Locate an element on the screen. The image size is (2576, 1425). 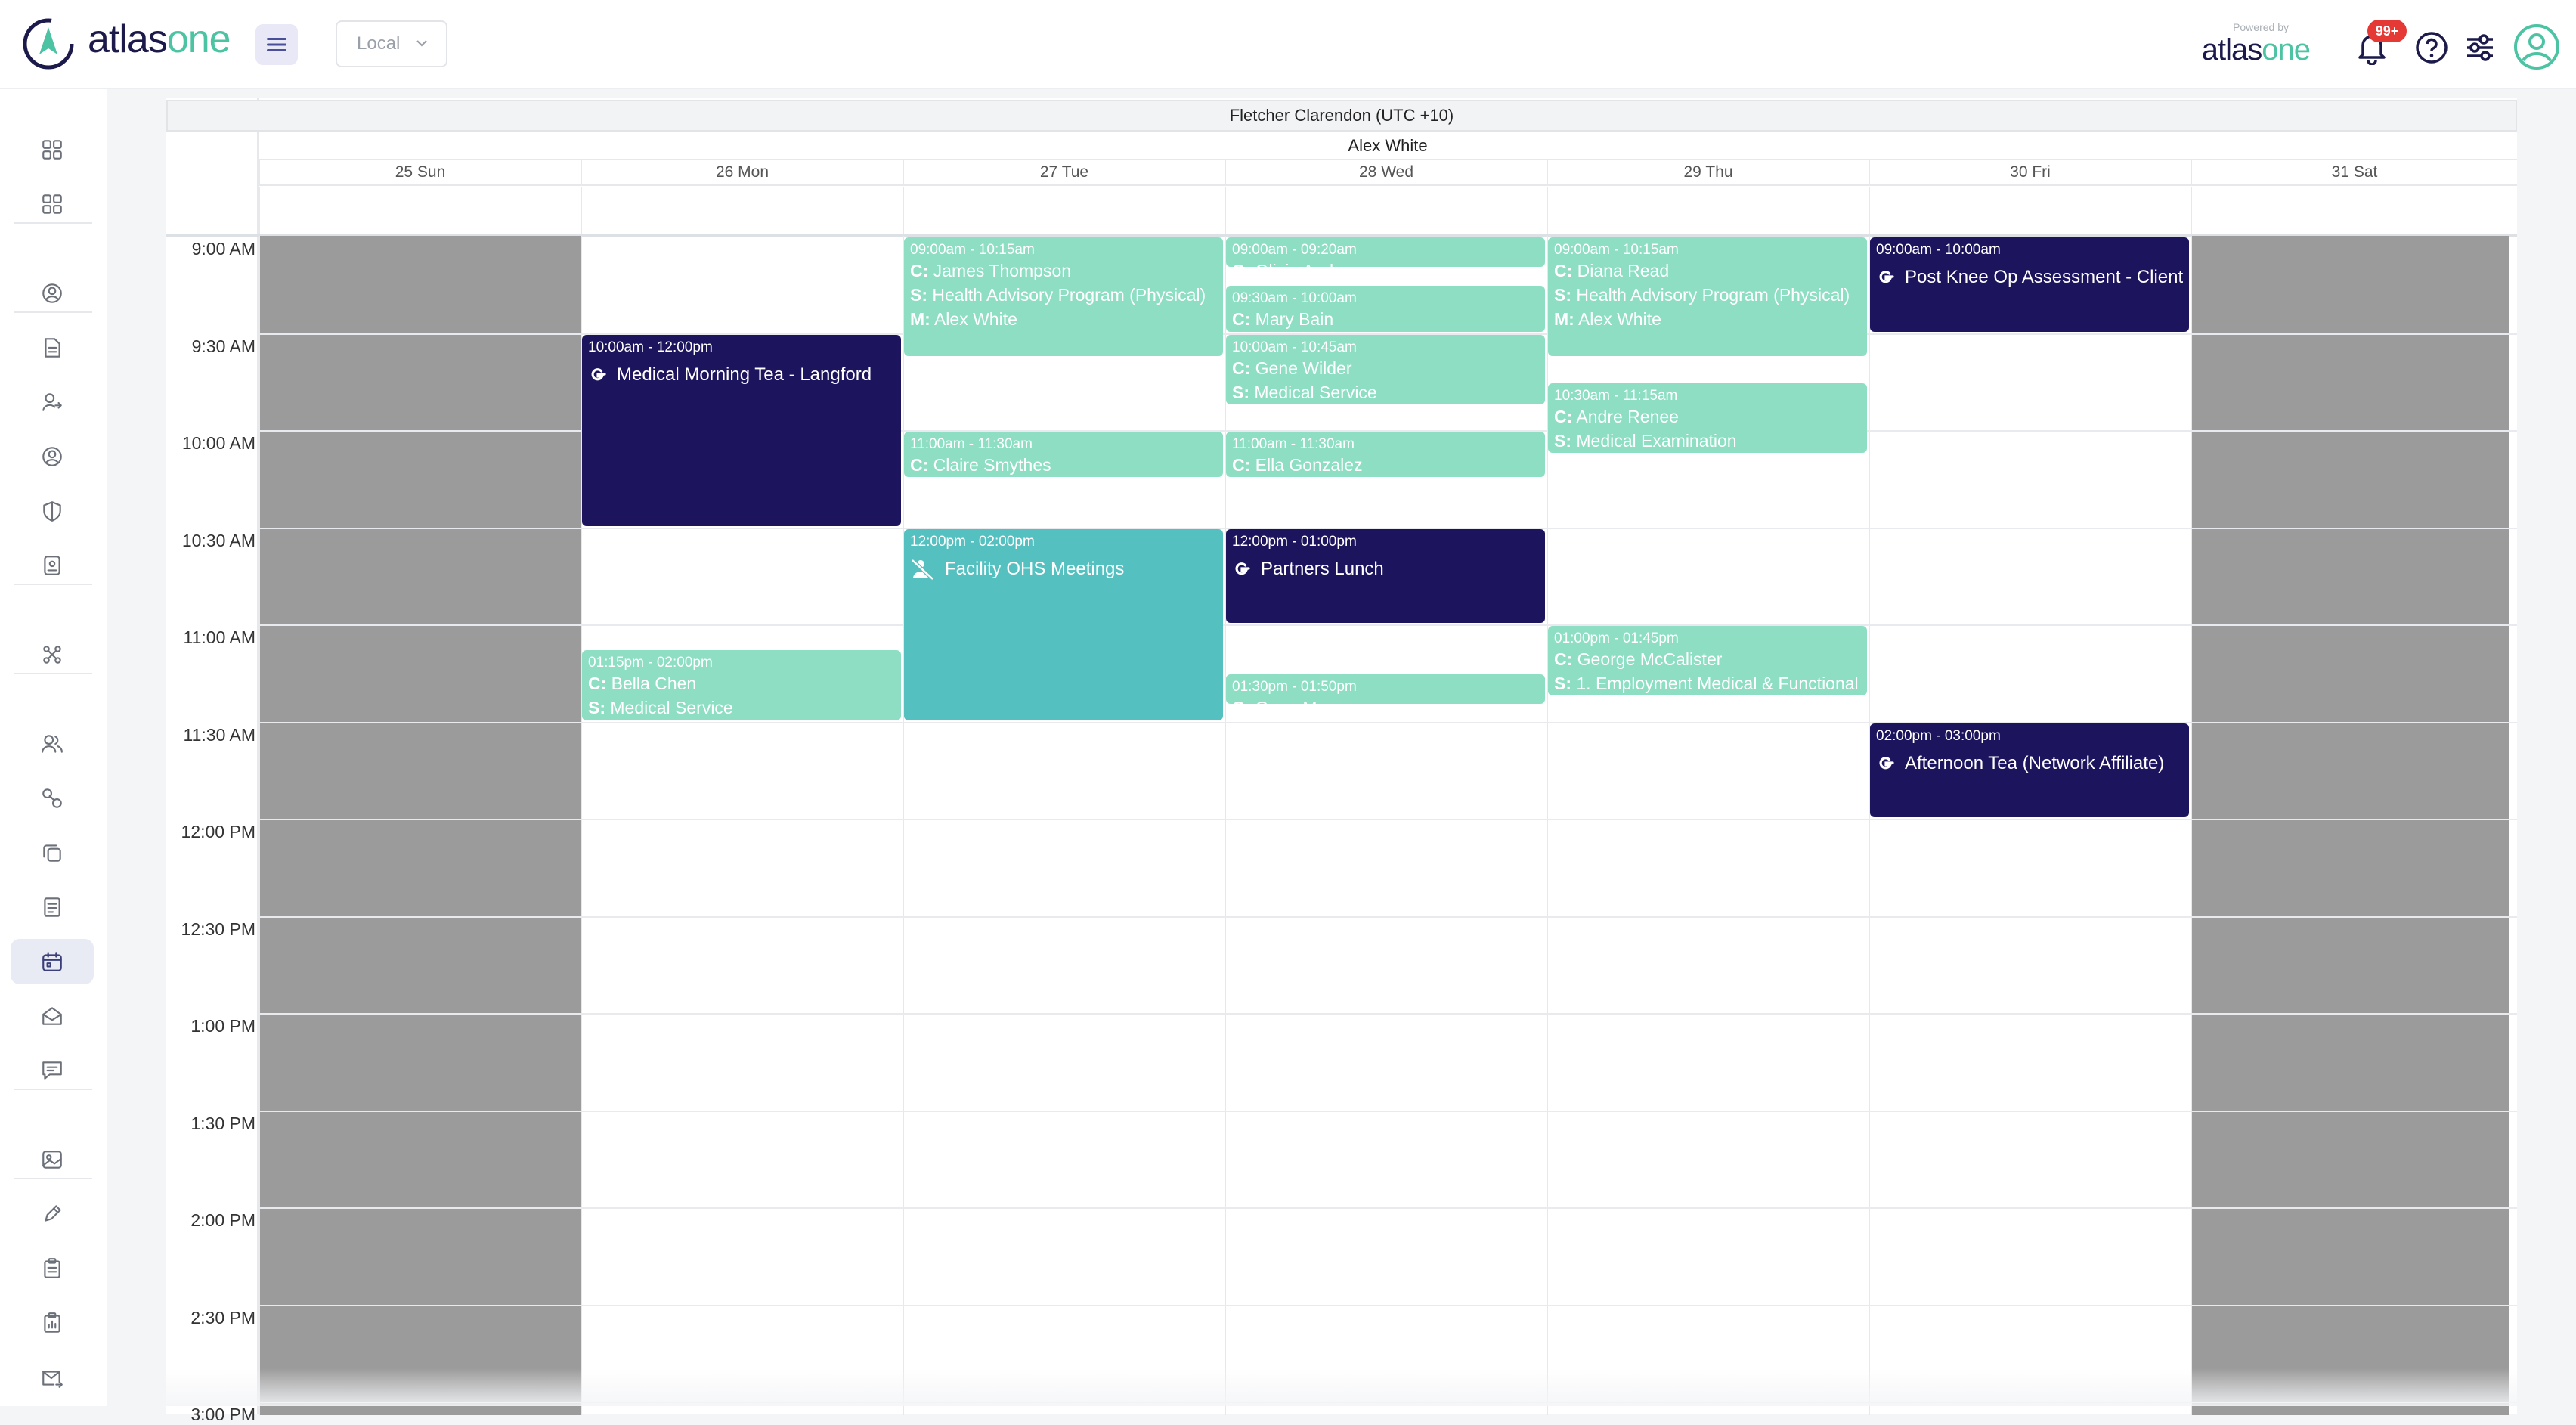
scroll-fade is located at coordinates (1341, 1387).